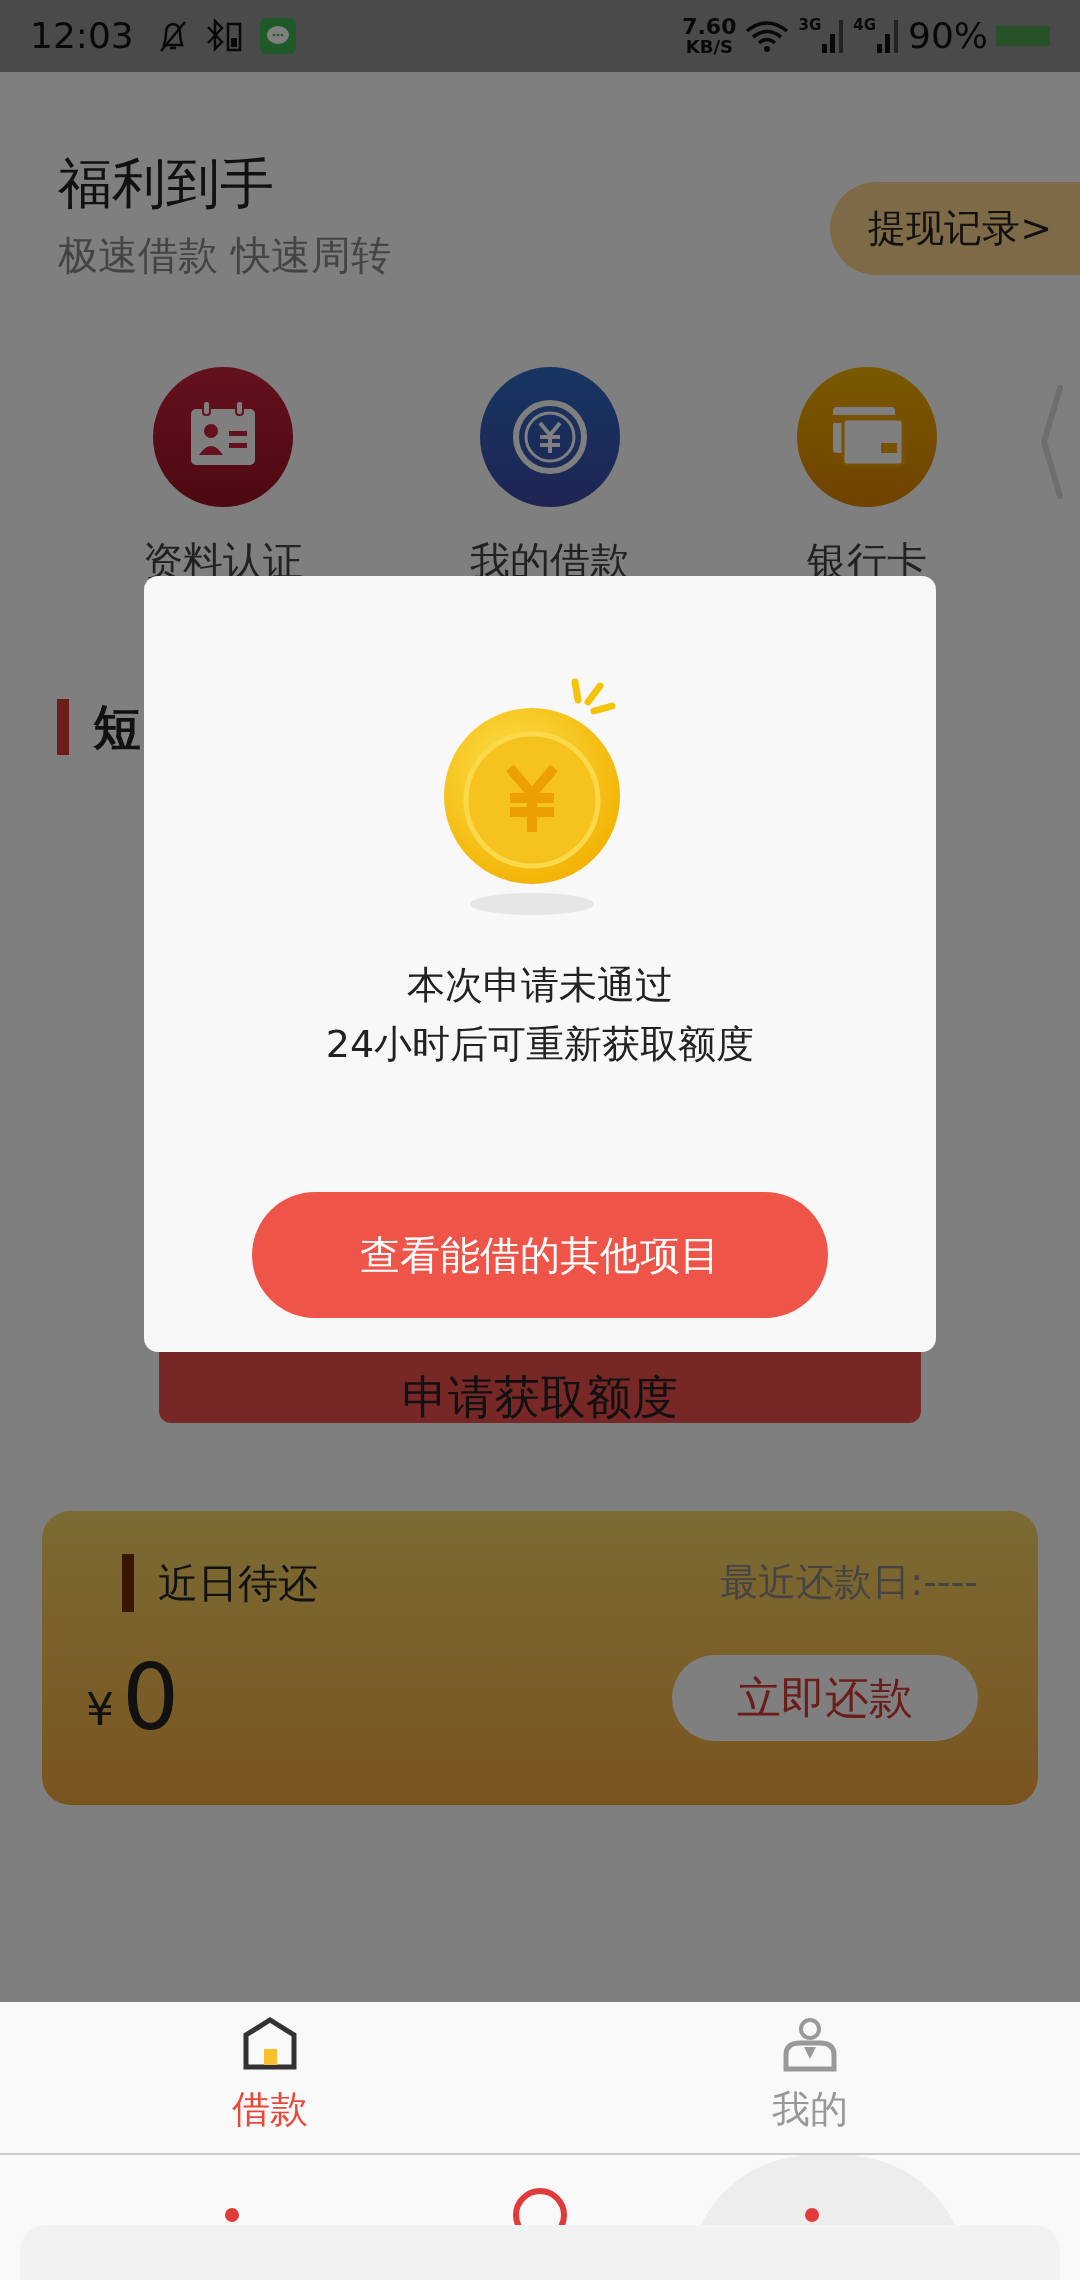  What do you see at coordinates (810, 25) in the screenshot?
I see `network-type: 3G` at bounding box center [810, 25].